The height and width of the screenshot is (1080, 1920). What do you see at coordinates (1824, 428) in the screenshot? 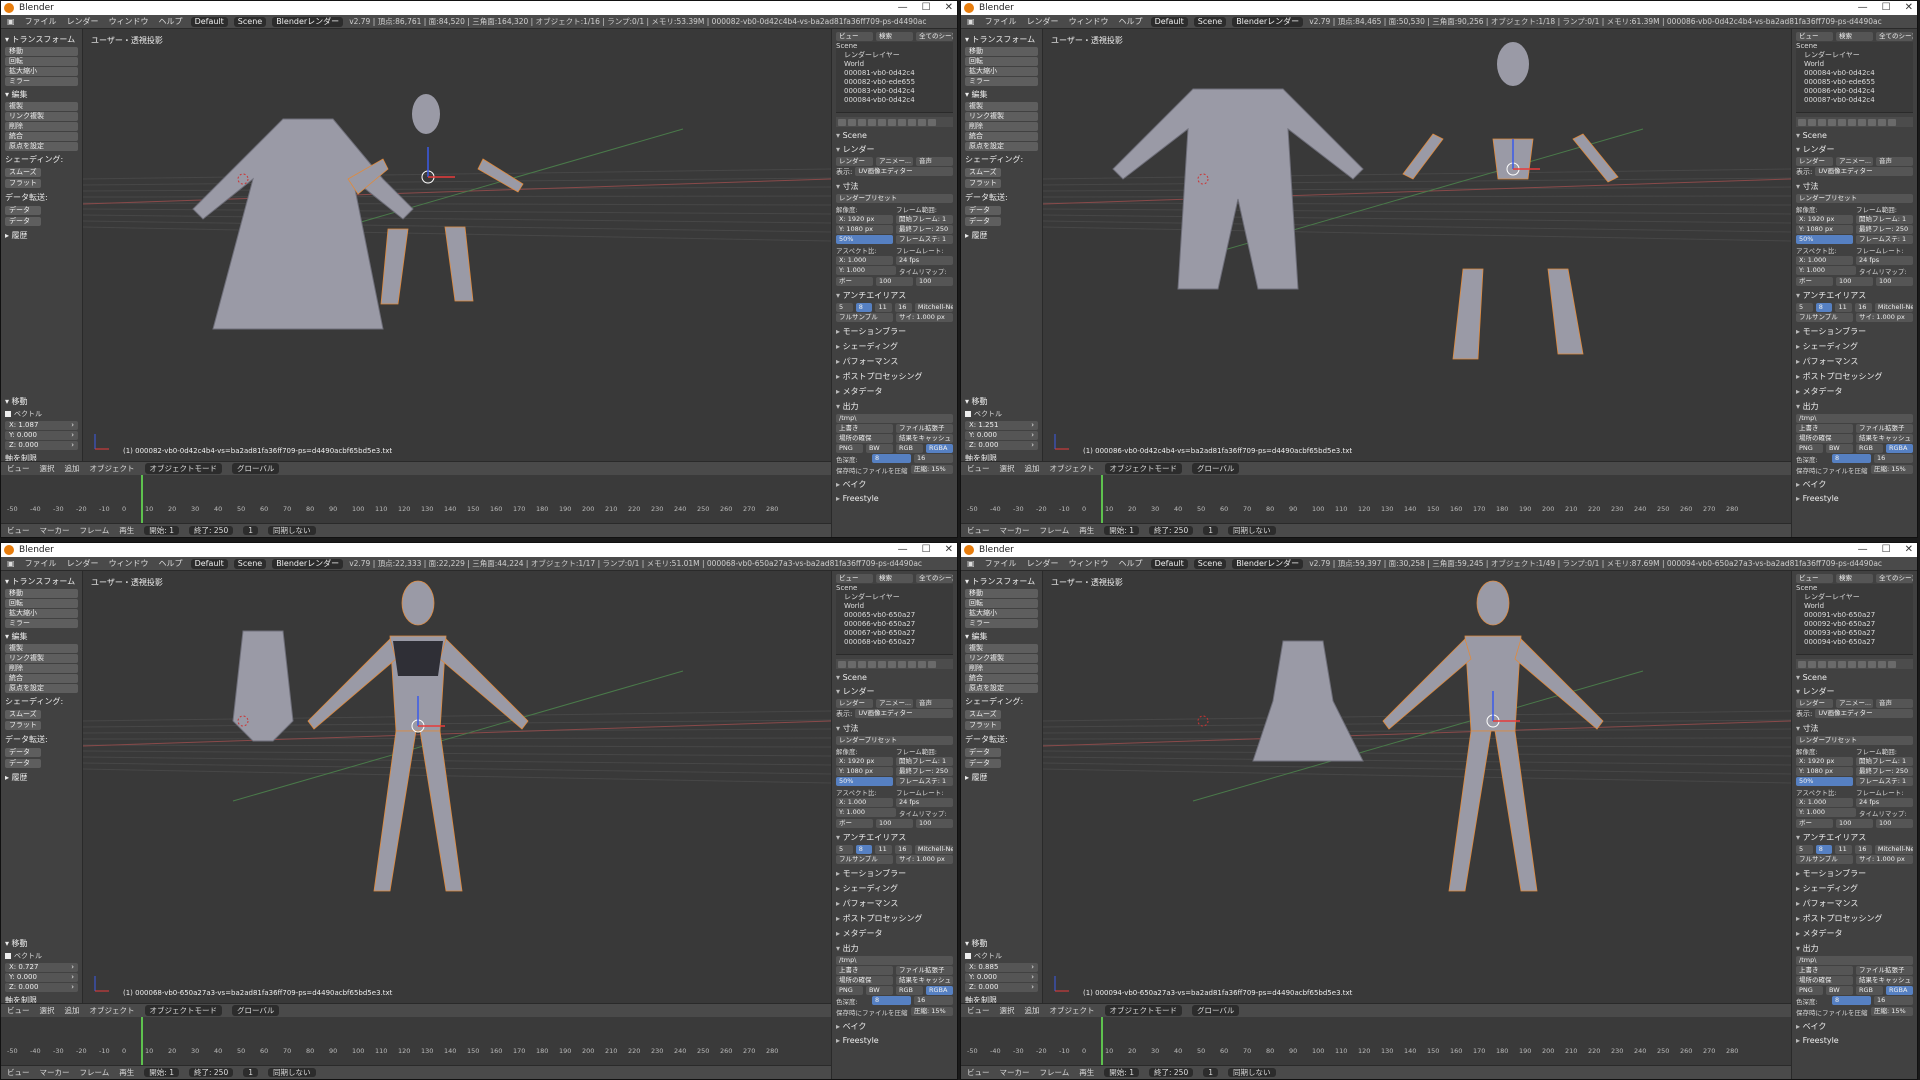
I see `overwrite-checkbox: 上書き` at bounding box center [1824, 428].